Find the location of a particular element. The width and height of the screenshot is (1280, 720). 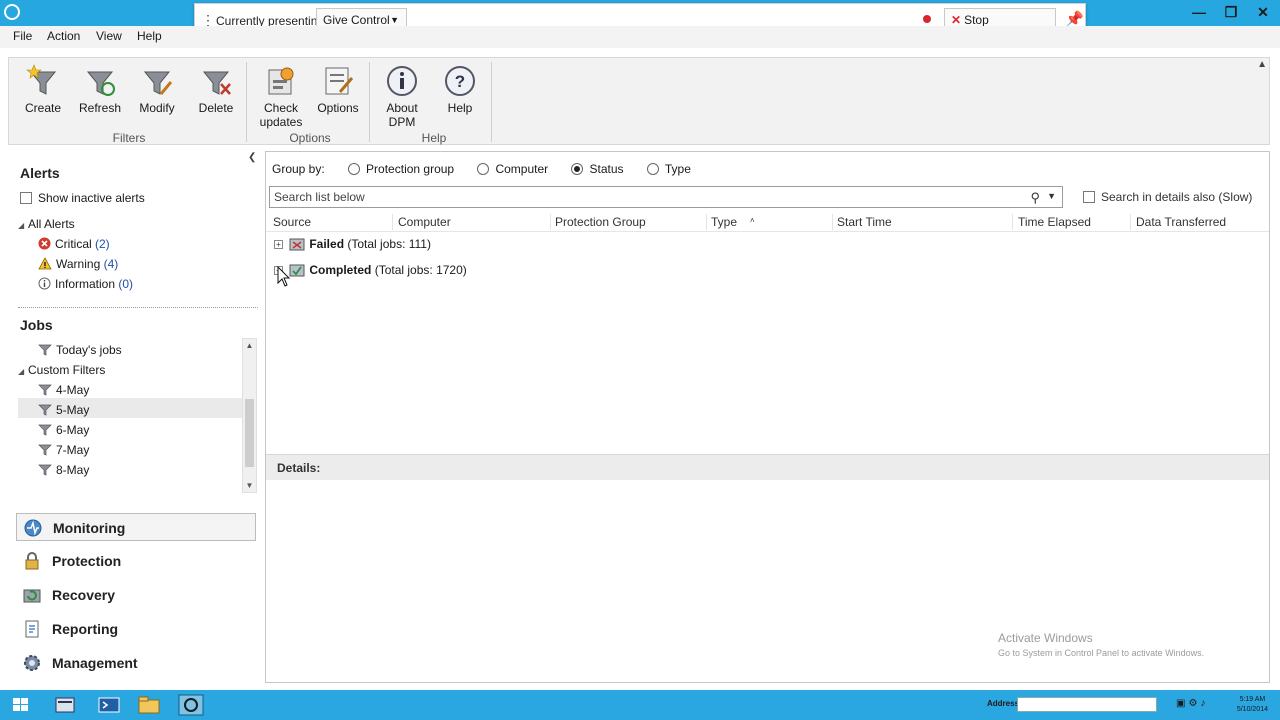

jobs-scrollbar: ▲ ▼ is located at coordinates (249, 415).